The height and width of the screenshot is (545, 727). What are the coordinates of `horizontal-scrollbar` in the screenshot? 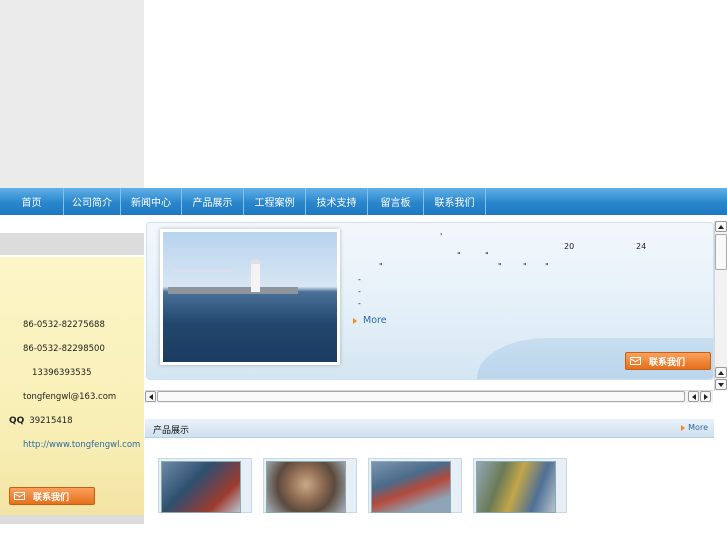 It's located at (429, 396).